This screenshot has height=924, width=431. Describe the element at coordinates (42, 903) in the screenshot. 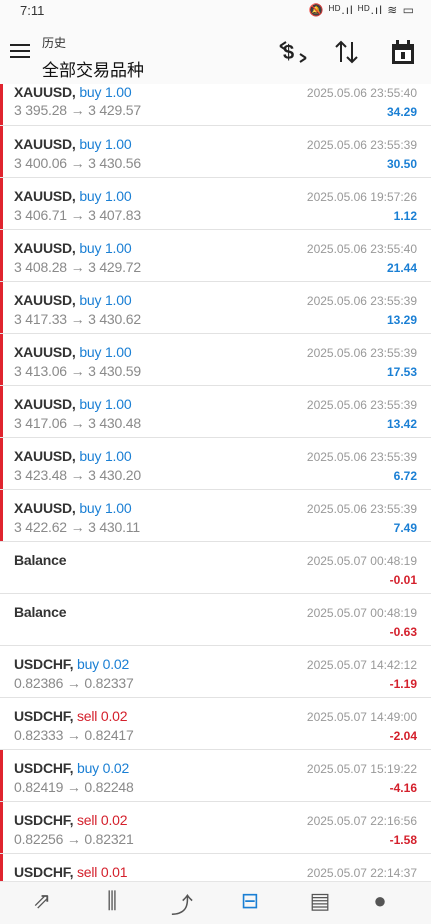

I see `nav-quotes-icon: ⇗` at that location.